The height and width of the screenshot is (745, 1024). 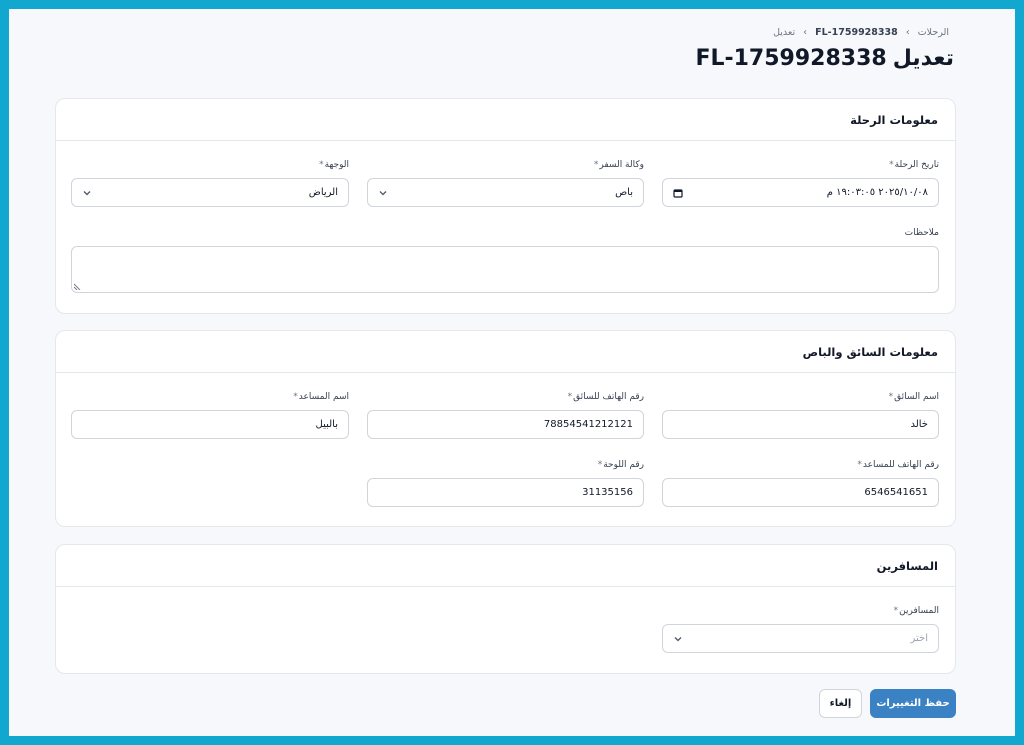 I want to click on trip-date-field: تاريخ الرحلة* ٢٠٢٥/١٠/٠٨ ١٩:٠٣:٠٥ م, so click(x=800, y=183).